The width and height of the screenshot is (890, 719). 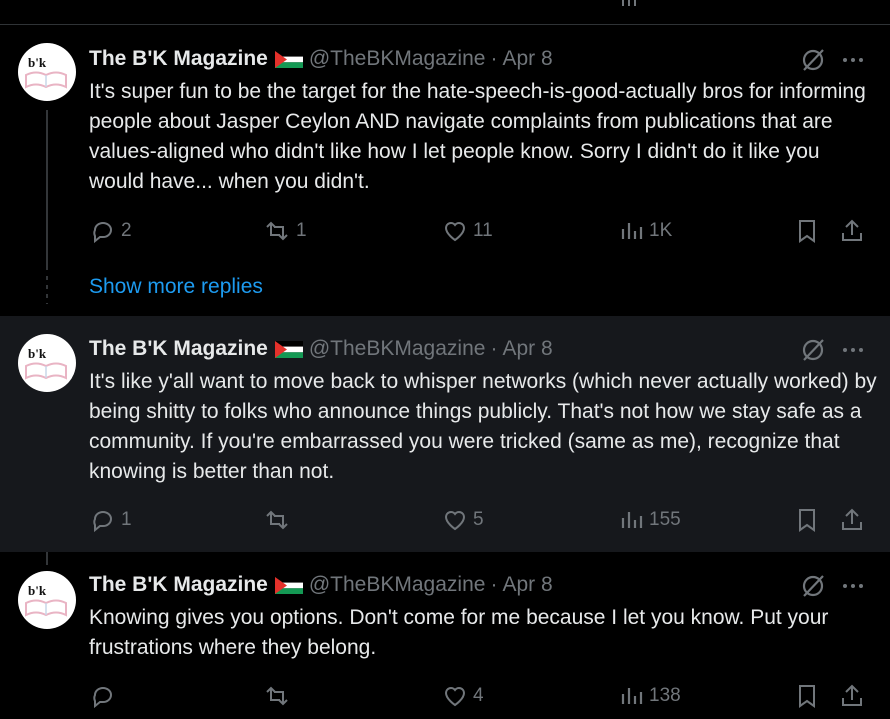 What do you see at coordinates (126, 230) in the screenshot?
I see `reply-count: 2` at bounding box center [126, 230].